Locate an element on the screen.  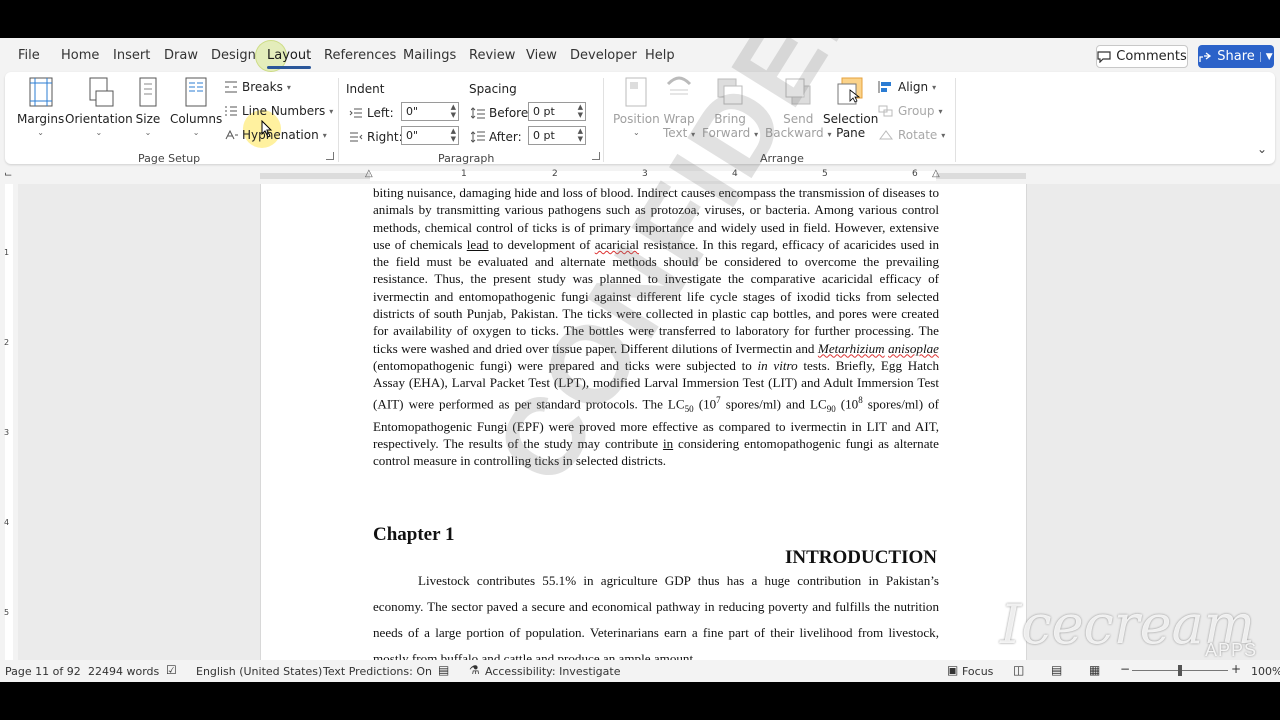
hyphenation-button: Hyphenation ▾ is located at coordinates (275, 135).